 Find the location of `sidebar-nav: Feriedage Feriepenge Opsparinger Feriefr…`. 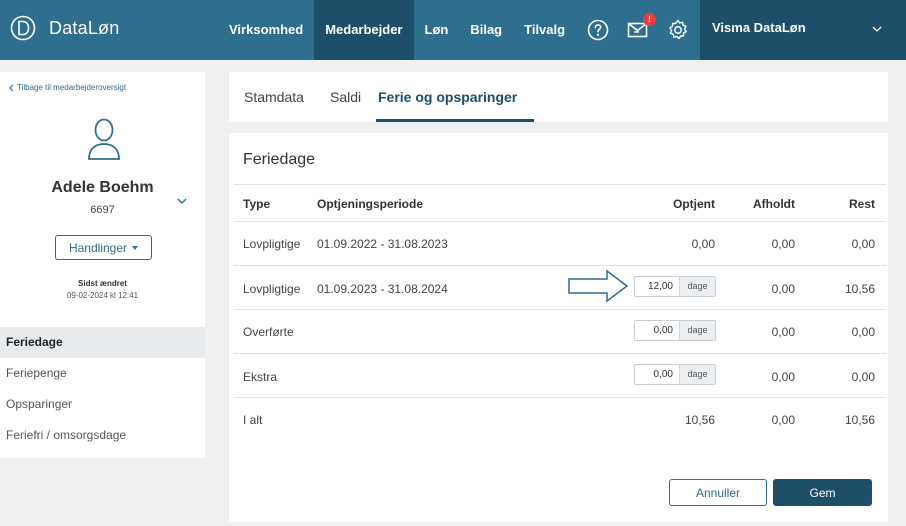

sidebar-nav: Feriedage Feriepenge Opsparinger Feriefr… is located at coordinates (102, 389).